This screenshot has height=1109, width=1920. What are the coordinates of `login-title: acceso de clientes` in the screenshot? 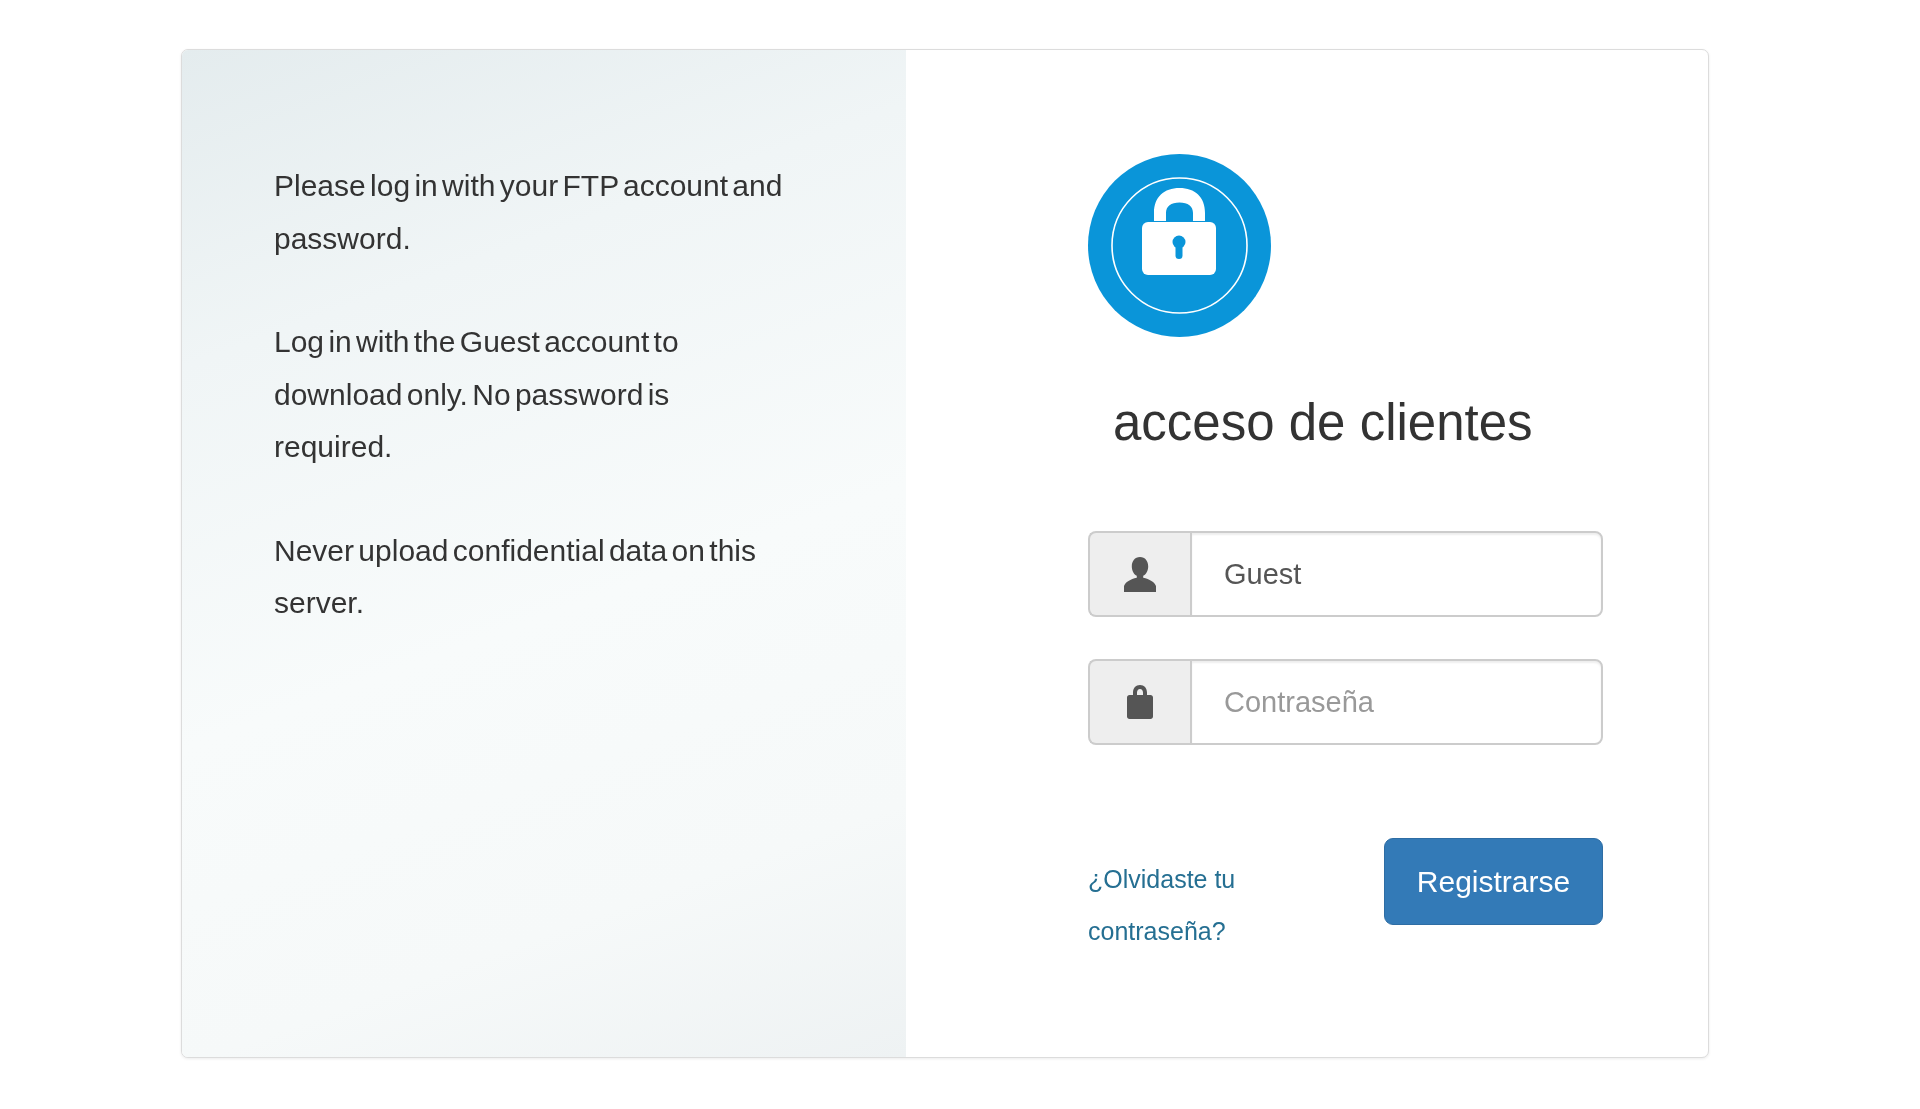 It's located at (1323, 423).